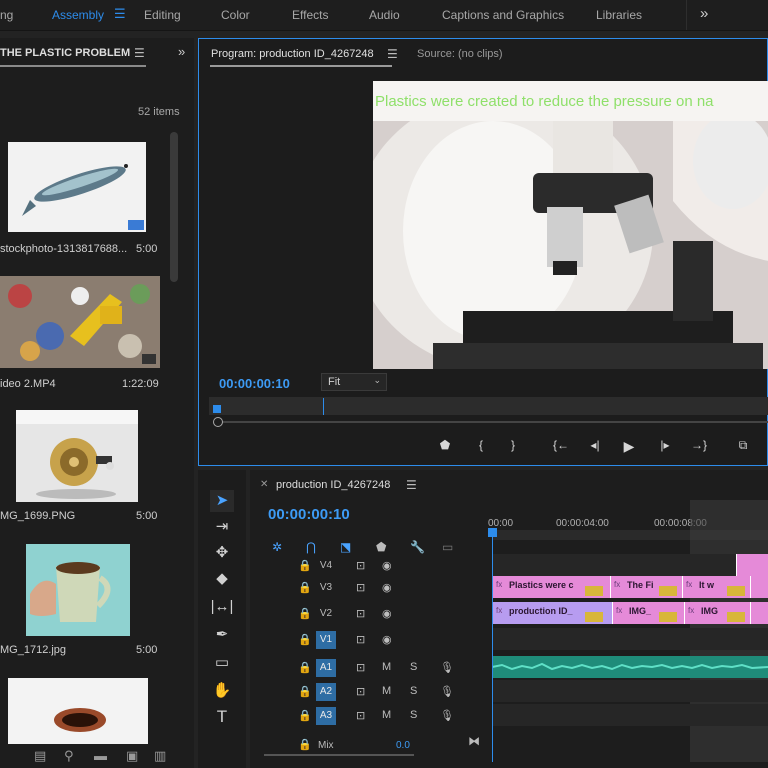 Image resolution: width=768 pixels, height=768 pixels. I want to click on marker-icon: ⬟, so click(381, 547).